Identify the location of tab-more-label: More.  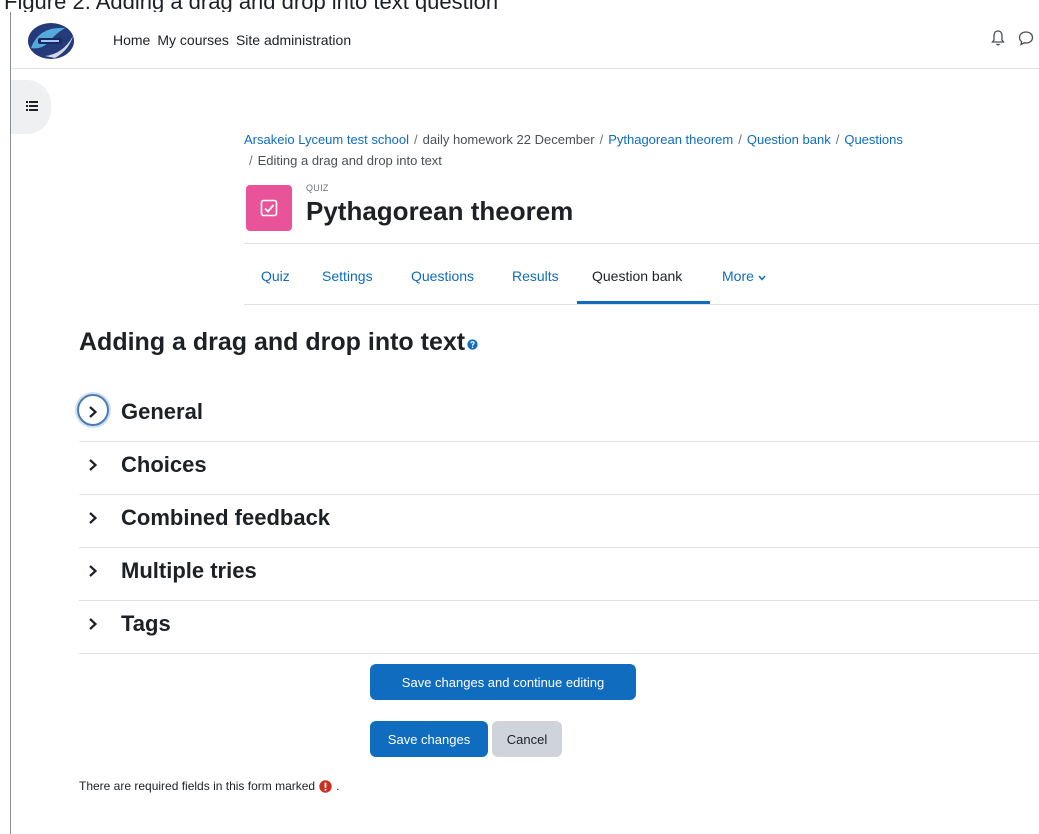
(738, 276).